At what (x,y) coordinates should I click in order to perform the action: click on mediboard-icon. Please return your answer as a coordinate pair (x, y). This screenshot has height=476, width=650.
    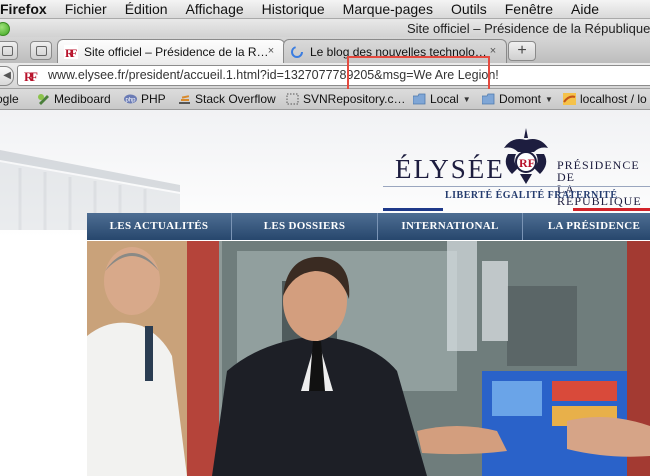
    Looking at the image, I should click on (43, 99).